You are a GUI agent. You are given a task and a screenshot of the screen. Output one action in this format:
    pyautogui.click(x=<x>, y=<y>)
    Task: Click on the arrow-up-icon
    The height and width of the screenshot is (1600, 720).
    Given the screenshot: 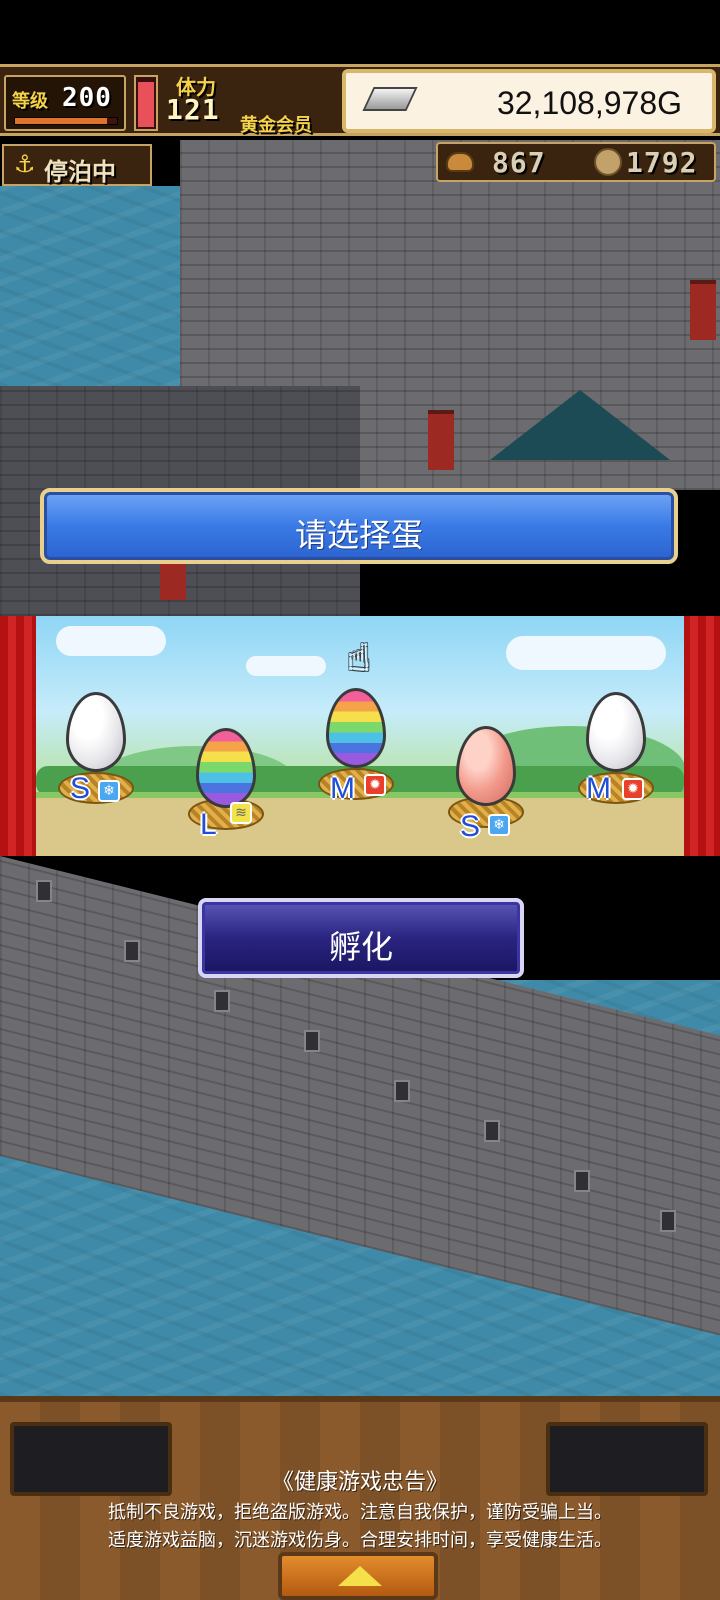 What is the action you would take?
    pyautogui.click(x=360, y=1576)
    